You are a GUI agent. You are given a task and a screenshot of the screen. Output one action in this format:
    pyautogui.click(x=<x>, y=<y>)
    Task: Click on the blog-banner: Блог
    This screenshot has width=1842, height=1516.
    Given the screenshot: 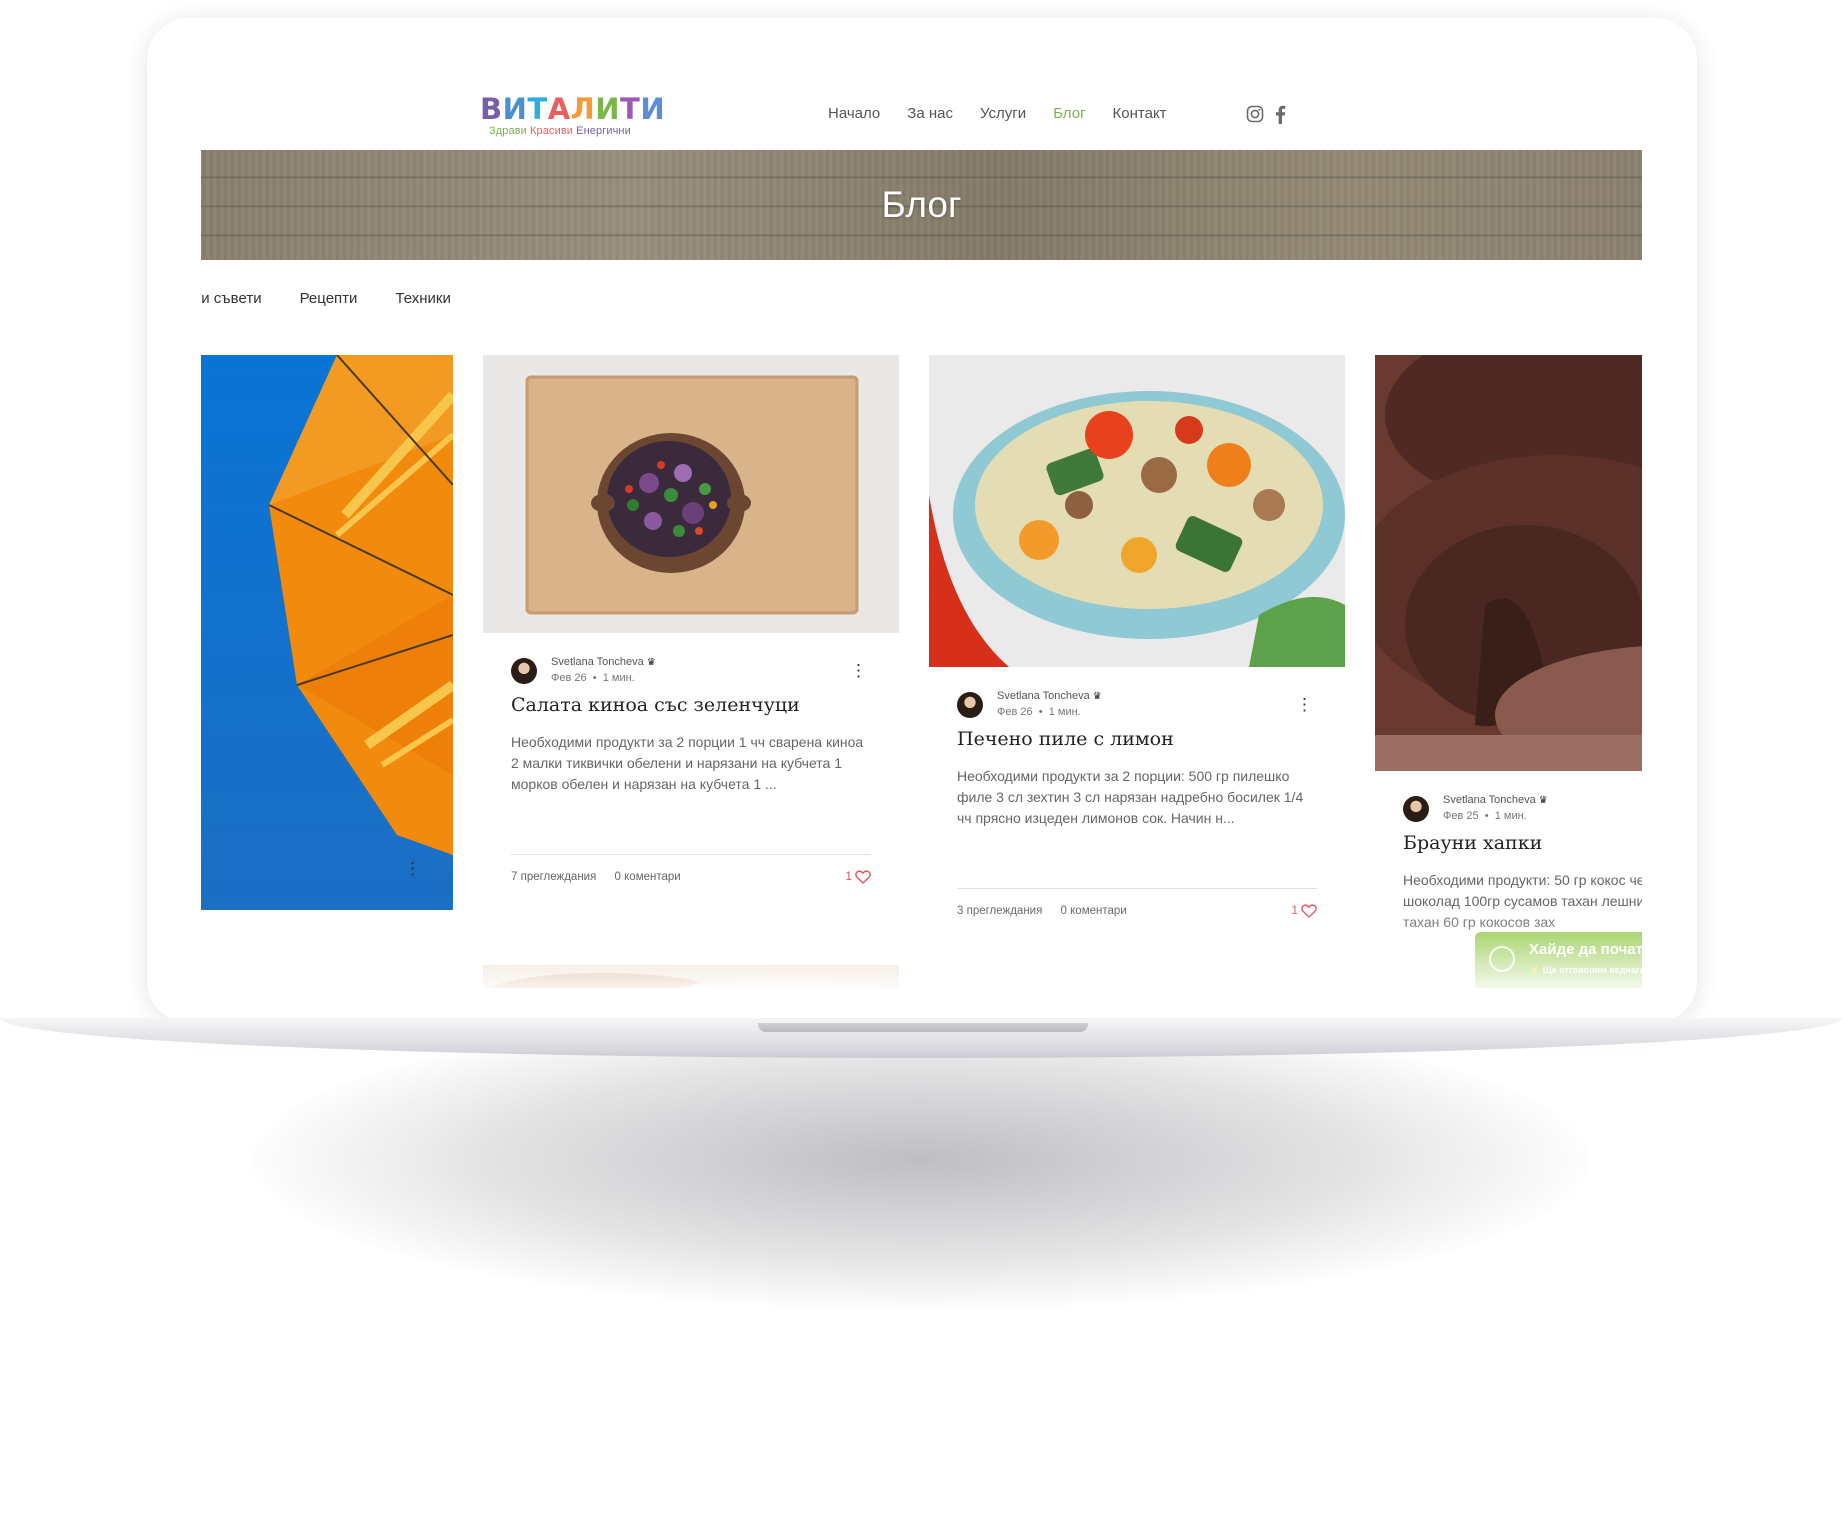 What is the action you would take?
    pyautogui.click(x=921, y=205)
    